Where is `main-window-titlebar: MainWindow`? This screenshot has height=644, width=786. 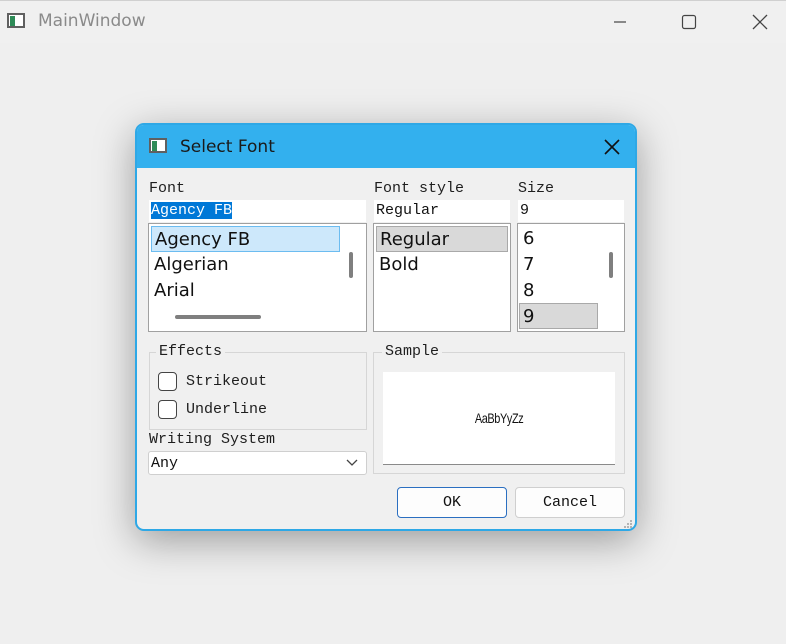 main-window-titlebar: MainWindow is located at coordinates (393, 21).